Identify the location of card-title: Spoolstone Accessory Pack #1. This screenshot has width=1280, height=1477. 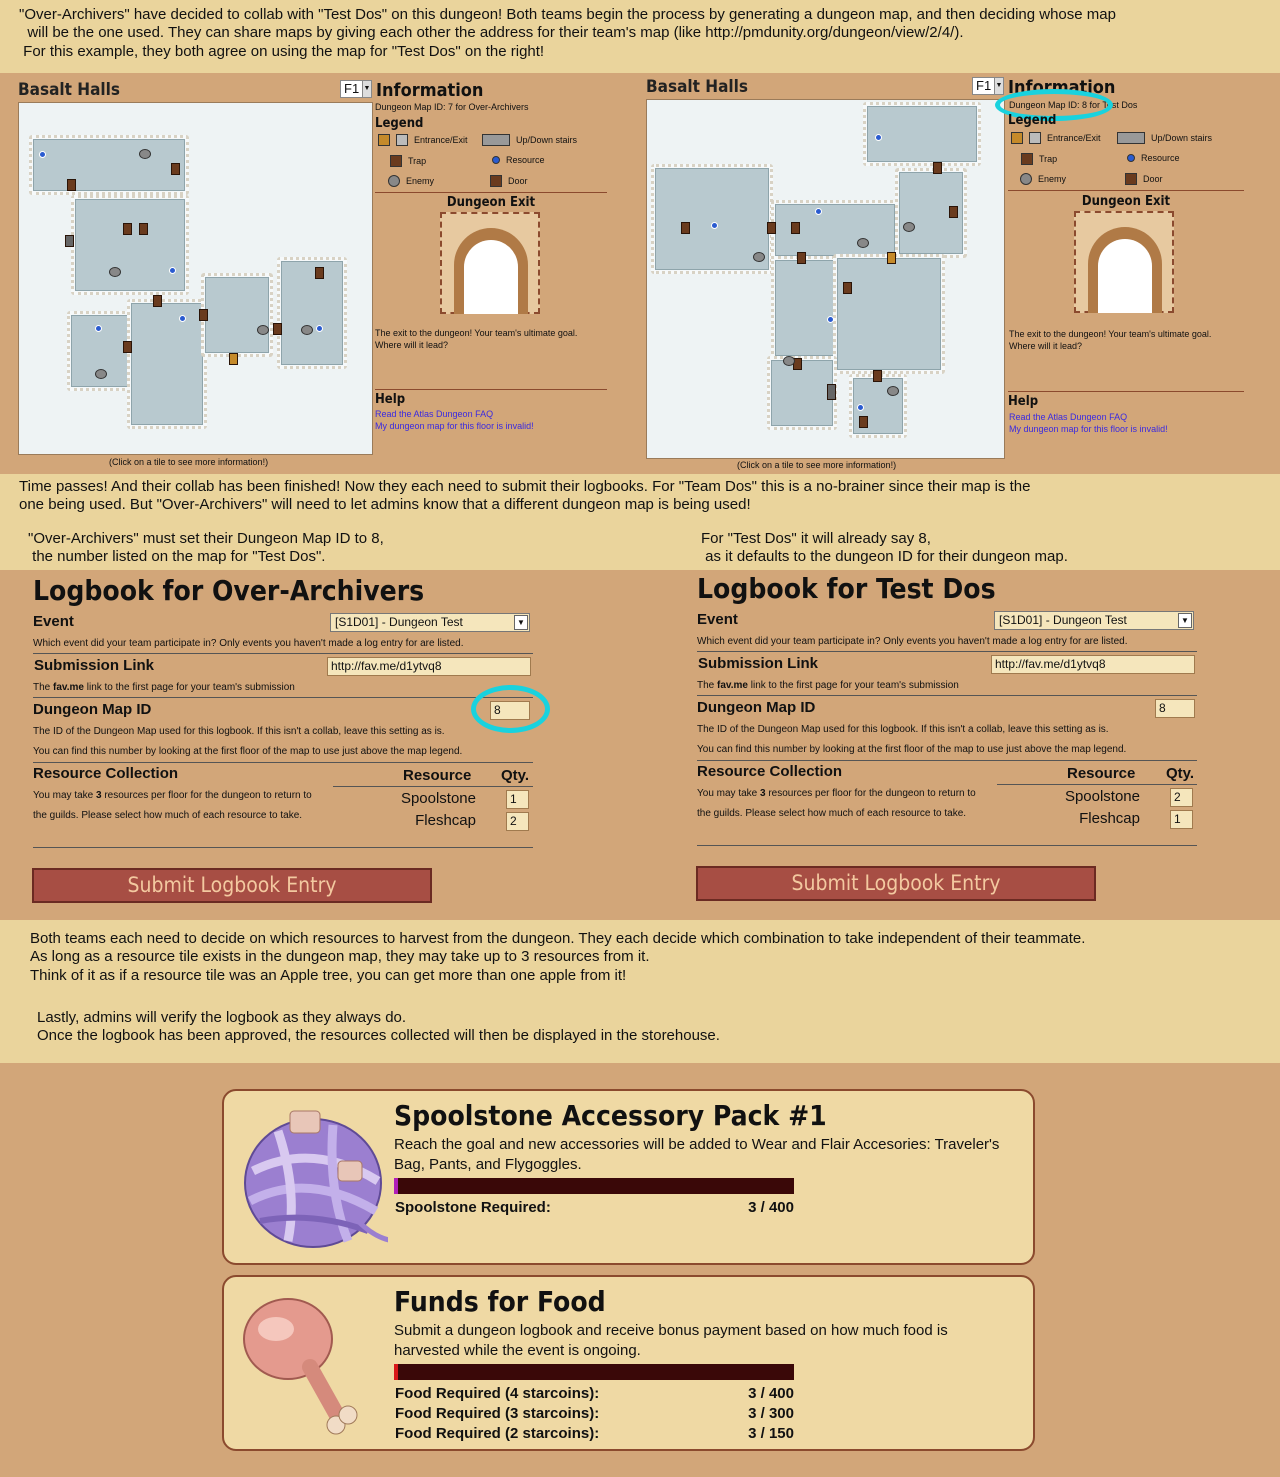
(610, 1115).